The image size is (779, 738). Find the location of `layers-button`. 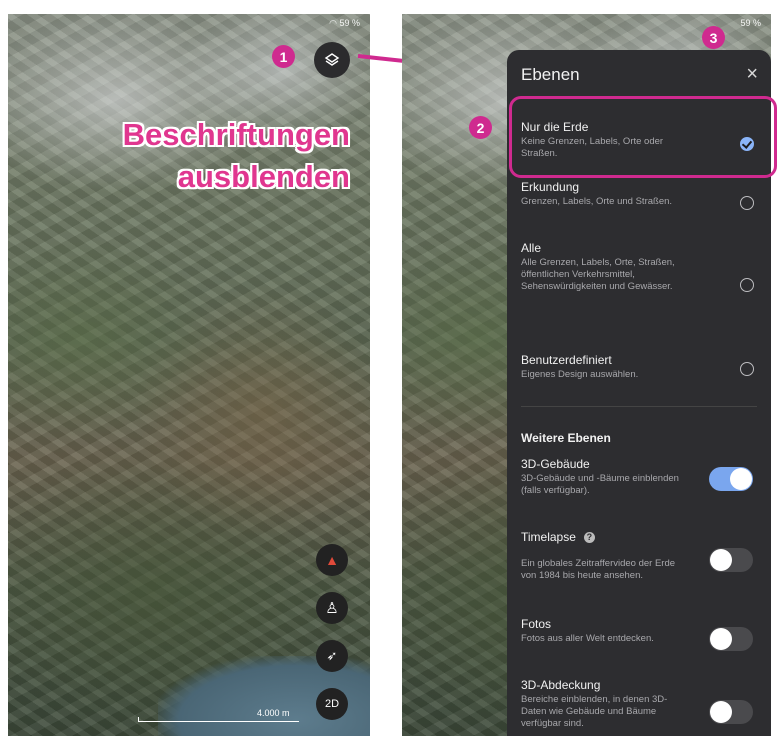

layers-button is located at coordinates (332, 60).